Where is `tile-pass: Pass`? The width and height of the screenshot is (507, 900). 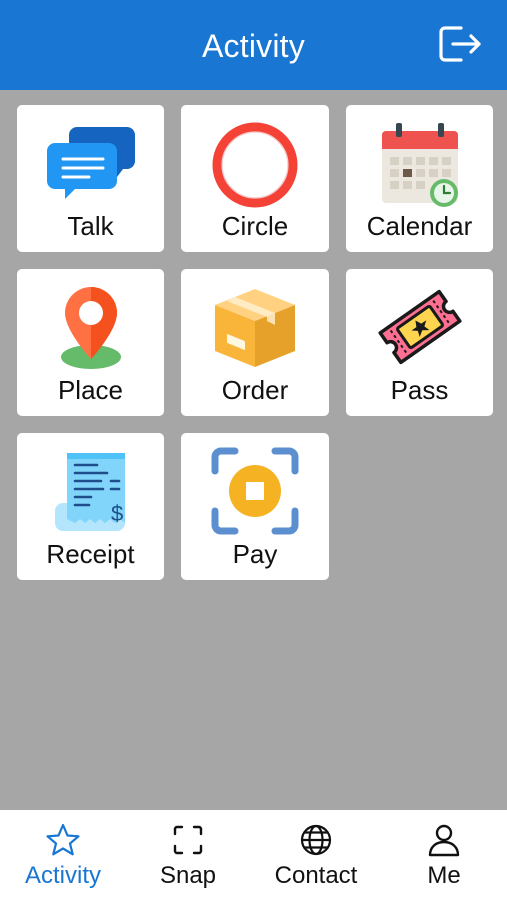
tile-pass: Pass is located at coordinates (419, 342).